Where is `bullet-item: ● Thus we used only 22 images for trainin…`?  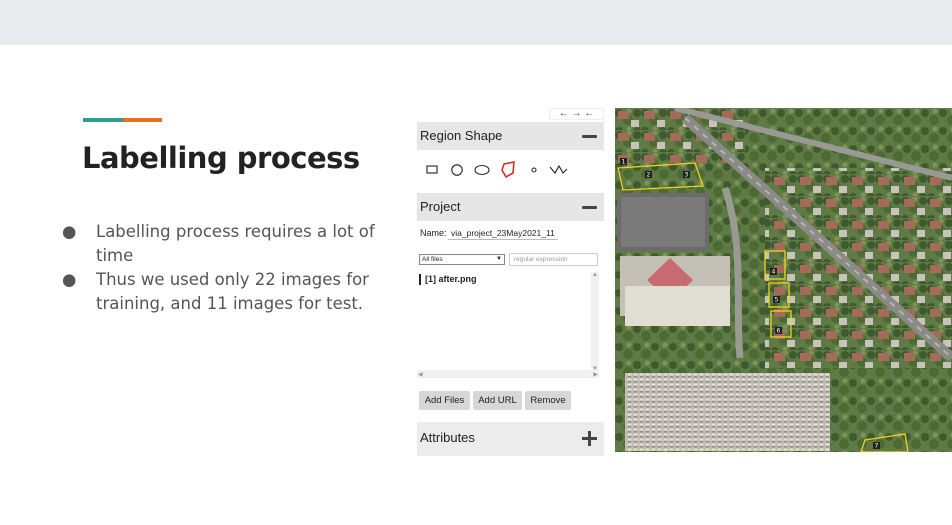
bullet-item: ● Thus we used only 22 images for trainin… is located at coordinates (215, 291).